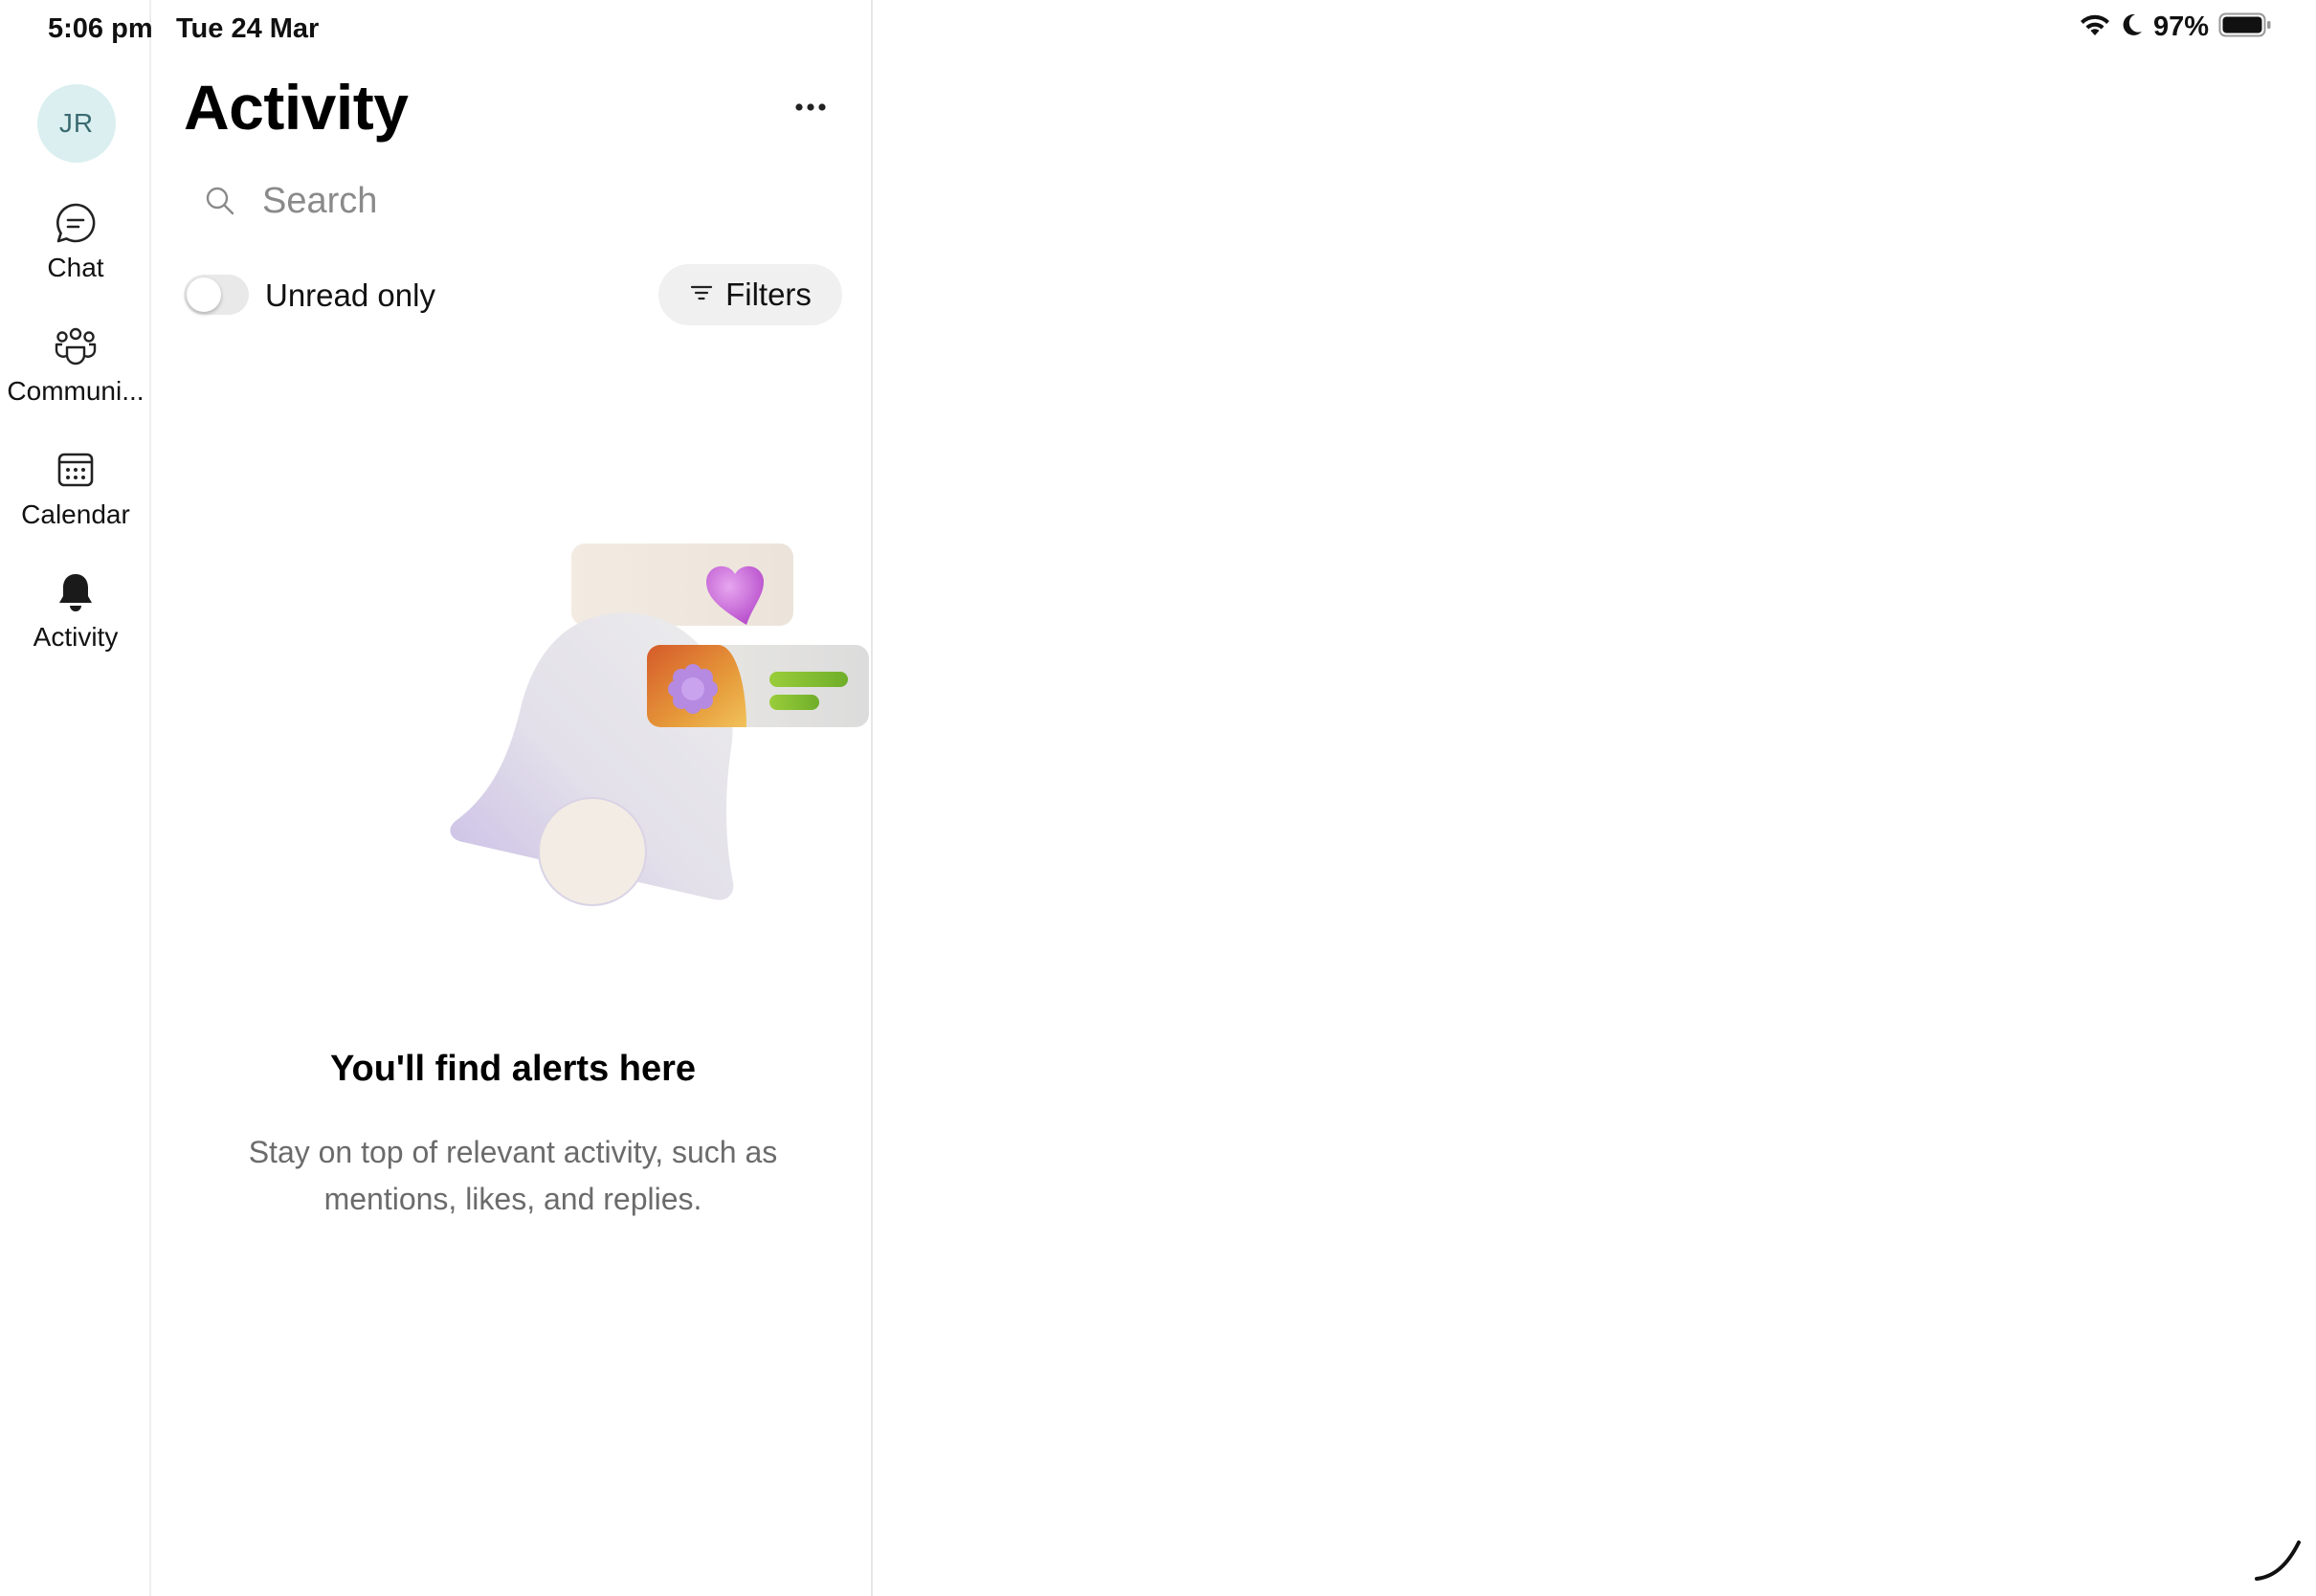  What do you see at coordinates (76, 268) in the screenshot?
I see `rail-item-label: Chat` at bounding box center [76, 268].